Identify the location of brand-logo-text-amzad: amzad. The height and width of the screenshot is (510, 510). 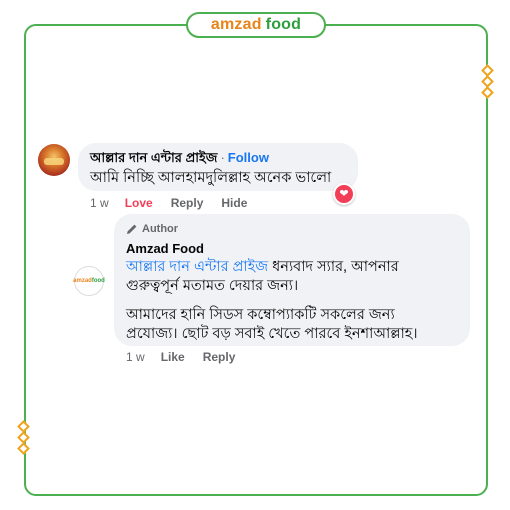
(236, 24).